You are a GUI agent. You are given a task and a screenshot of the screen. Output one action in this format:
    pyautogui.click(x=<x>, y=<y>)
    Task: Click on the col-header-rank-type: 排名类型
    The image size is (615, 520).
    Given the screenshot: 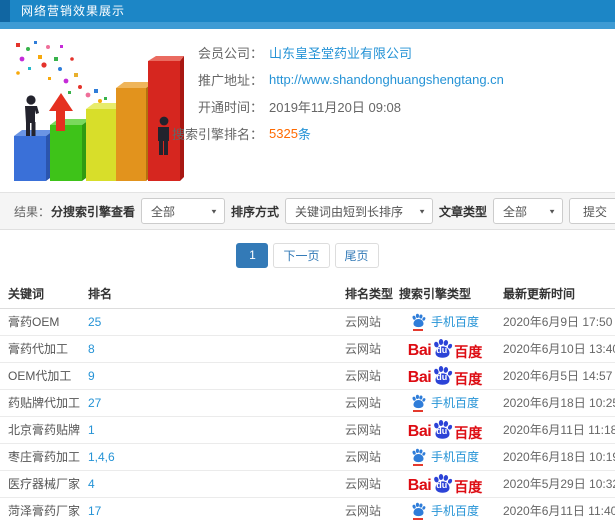 What is the action you would take?
    pyautogui.click(x=366, y=294)
    